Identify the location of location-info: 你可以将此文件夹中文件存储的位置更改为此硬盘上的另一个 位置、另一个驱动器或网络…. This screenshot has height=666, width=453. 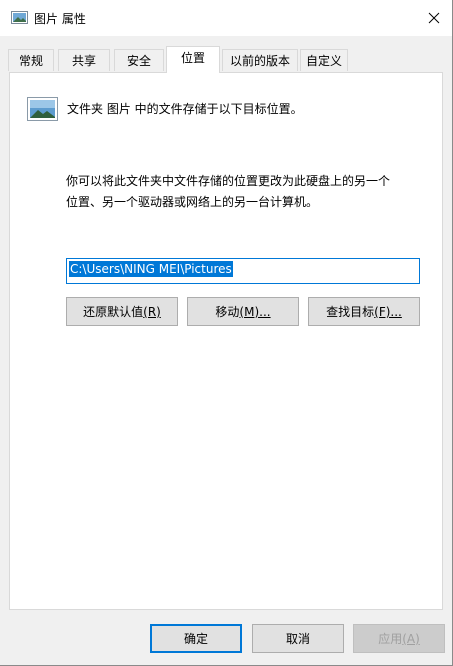
(246, 192).